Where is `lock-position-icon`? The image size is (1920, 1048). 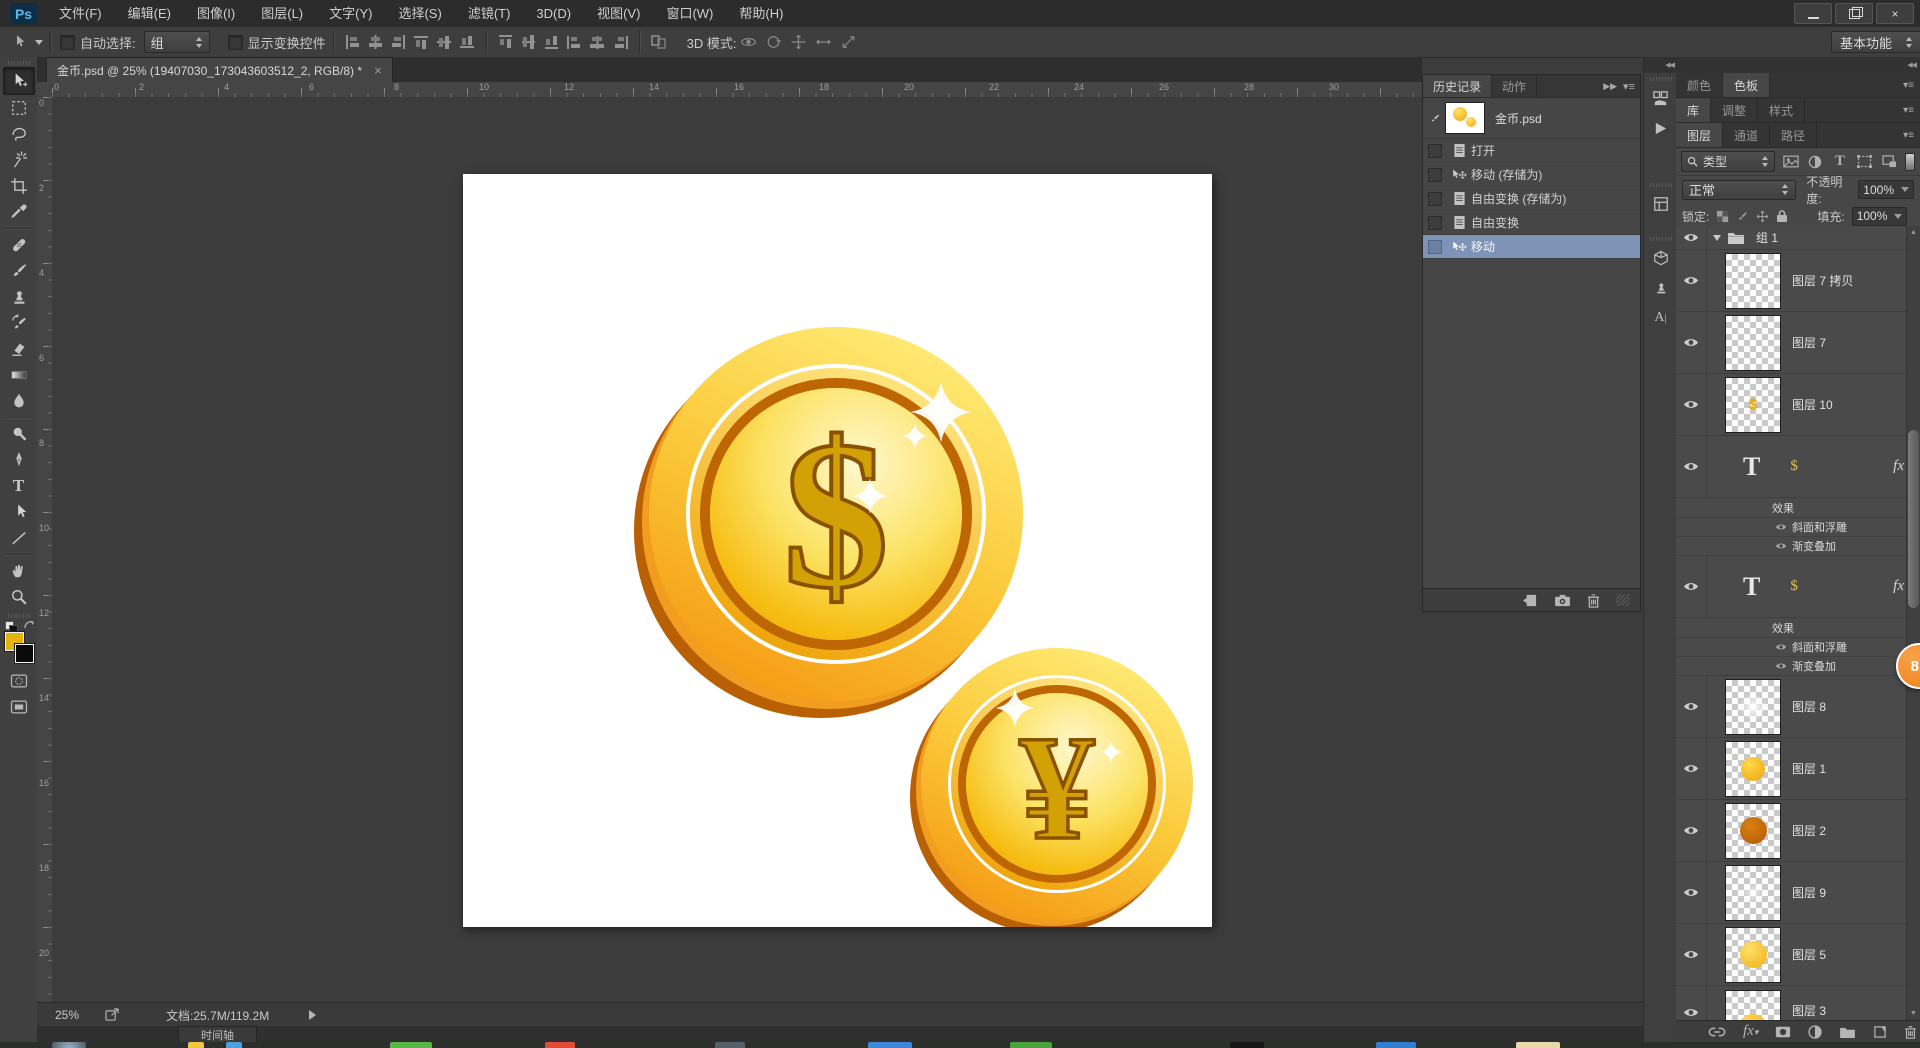
lock-position-icon is located at coordinates (1762, 216).